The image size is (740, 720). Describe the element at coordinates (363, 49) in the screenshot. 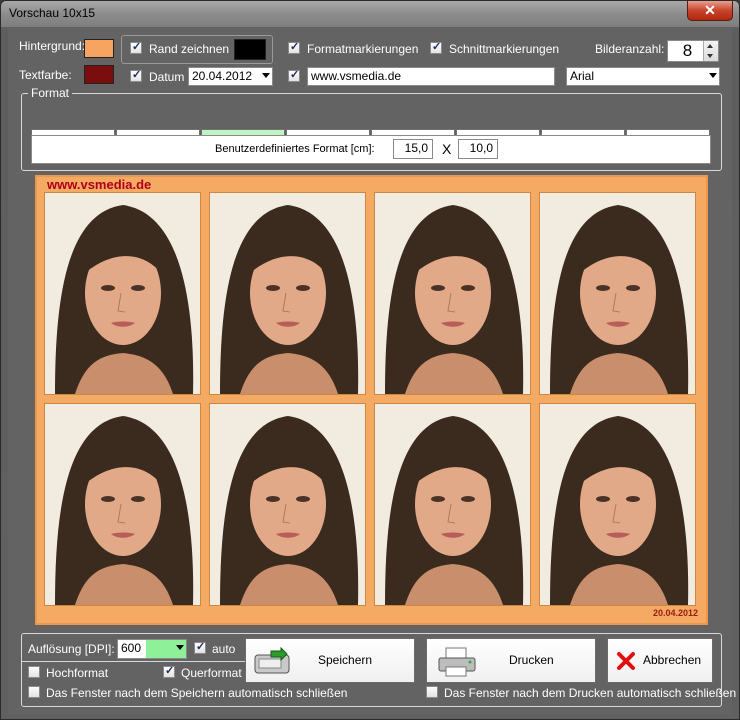

I see `formatmarkierungen-label: Formatmarkierungen` at that location.